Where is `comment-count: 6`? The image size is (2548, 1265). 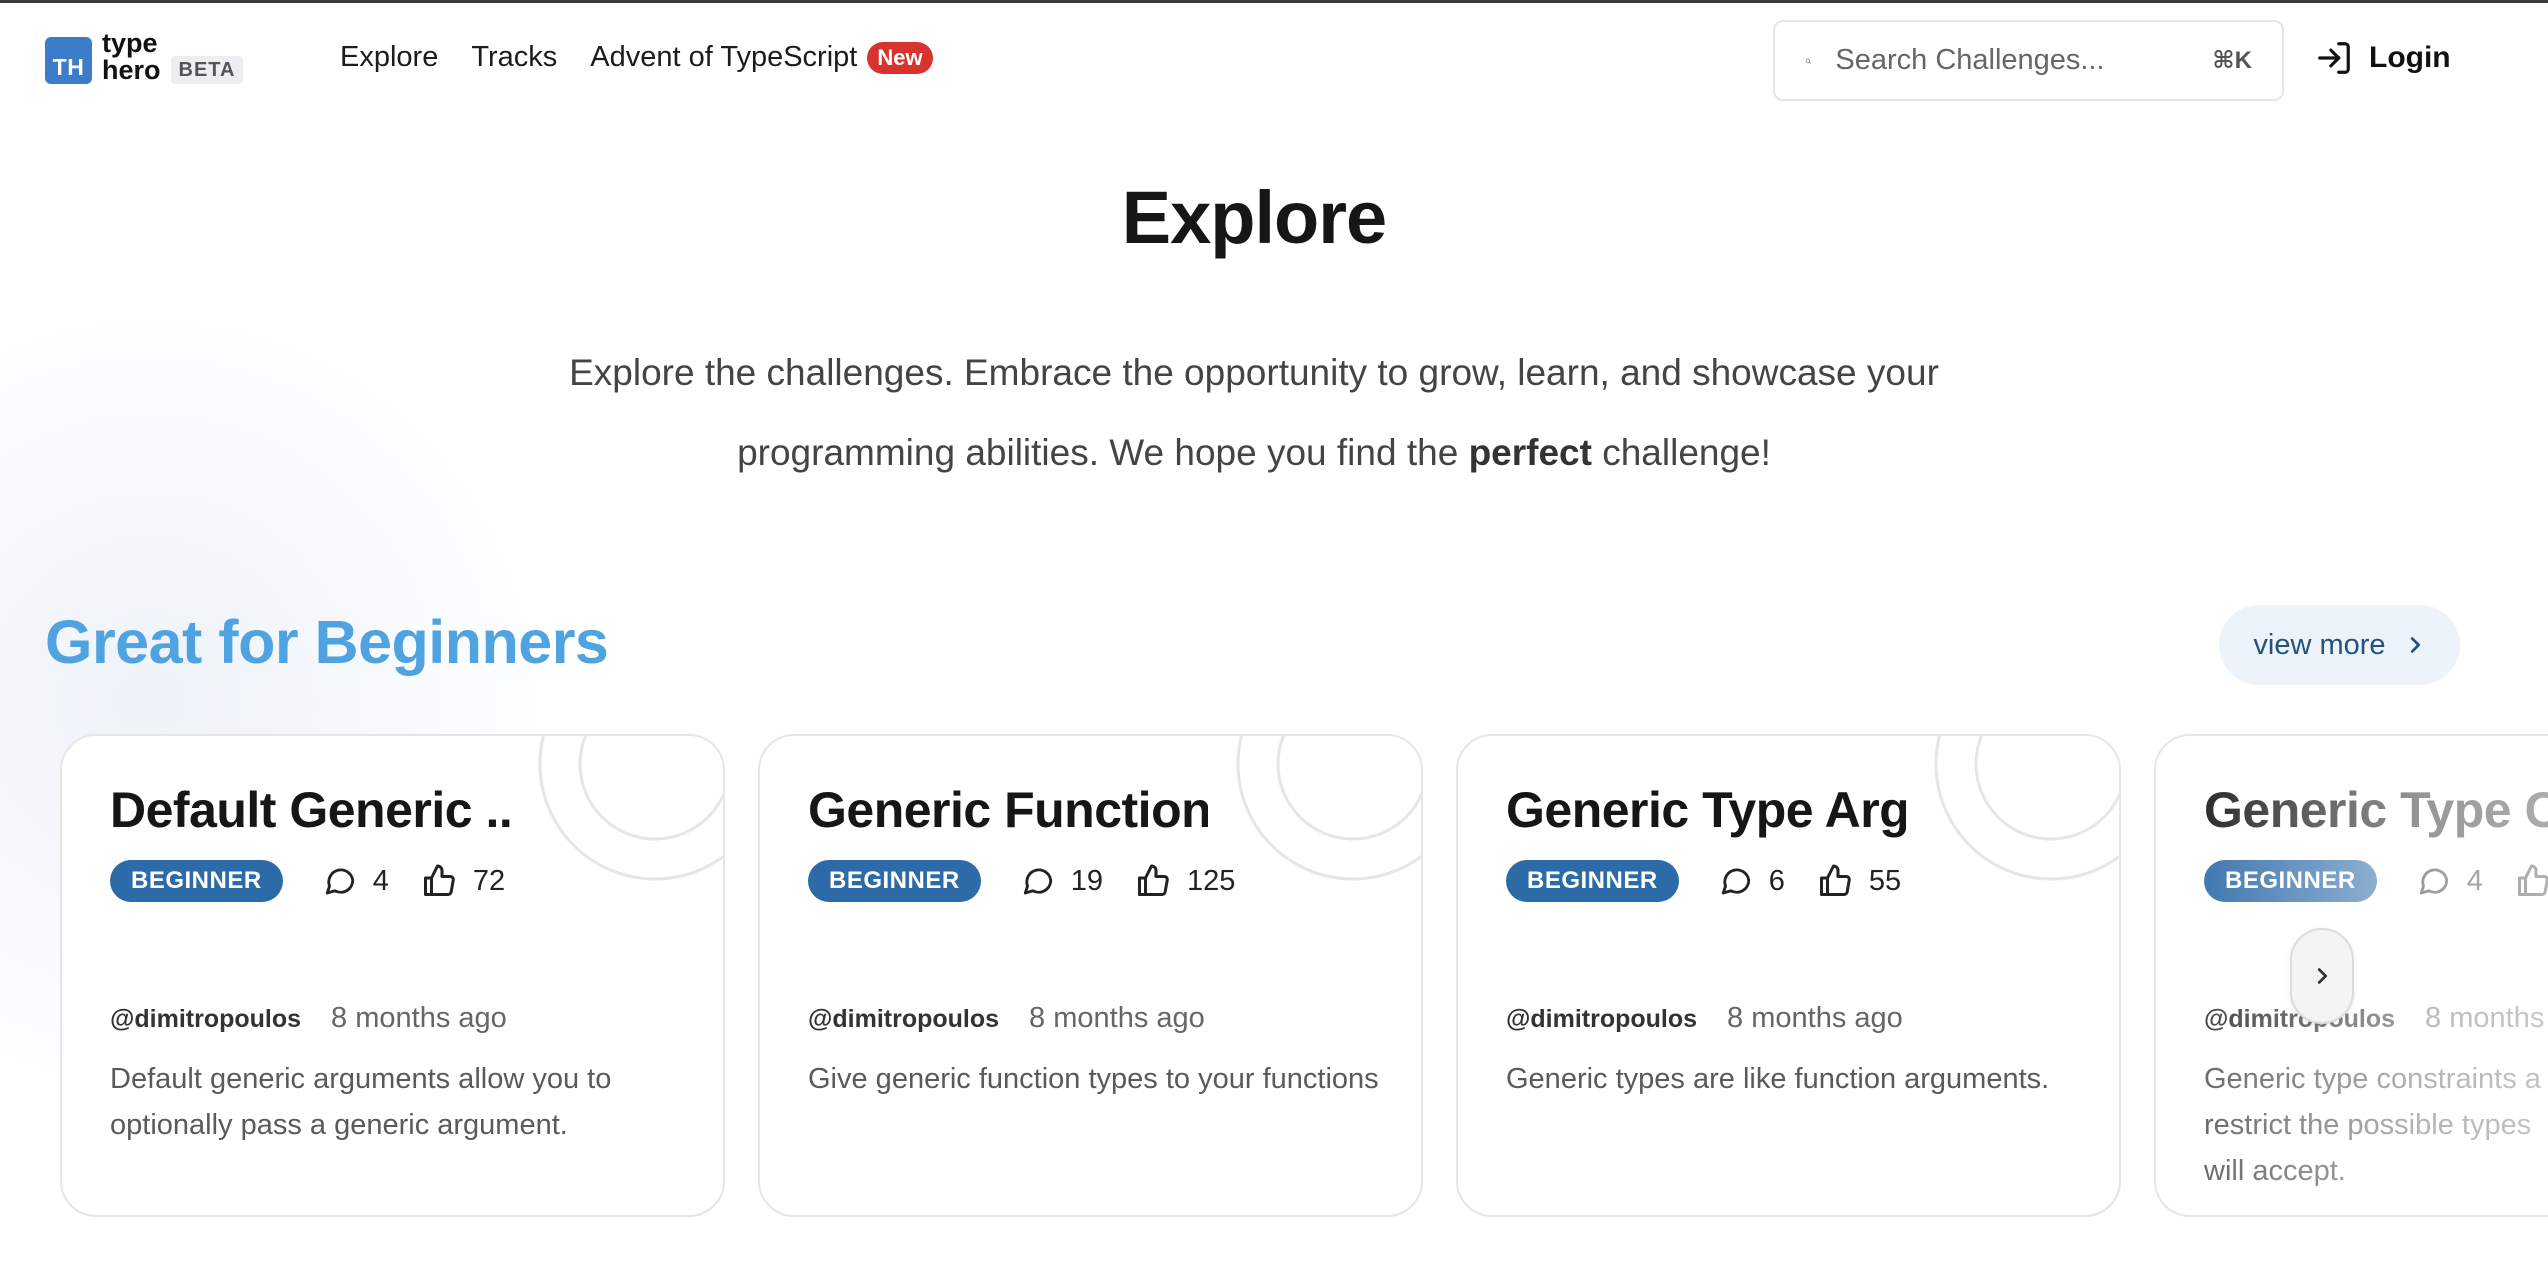 comment-count: 6 is located at coordinates (1752, 881).